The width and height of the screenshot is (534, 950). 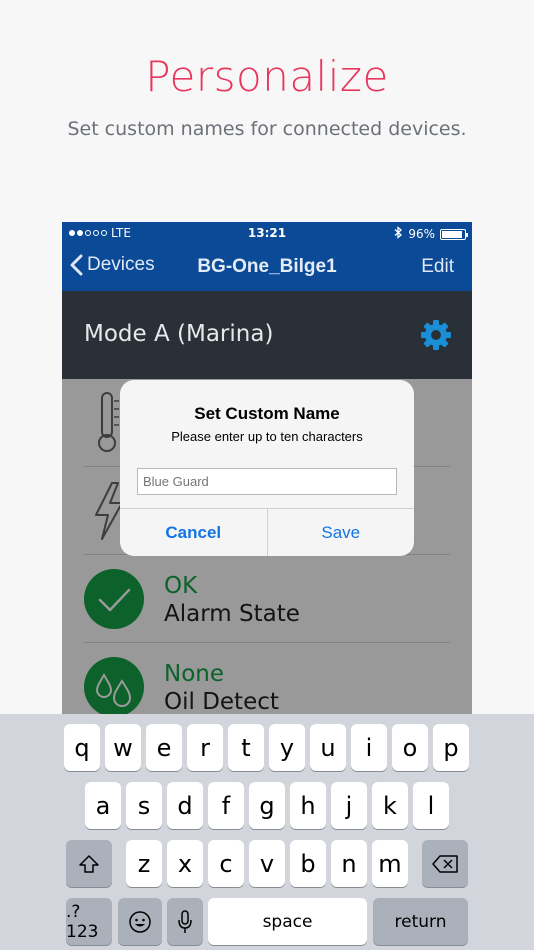 I want to click on key-g: g, so click(x=267, y=805).